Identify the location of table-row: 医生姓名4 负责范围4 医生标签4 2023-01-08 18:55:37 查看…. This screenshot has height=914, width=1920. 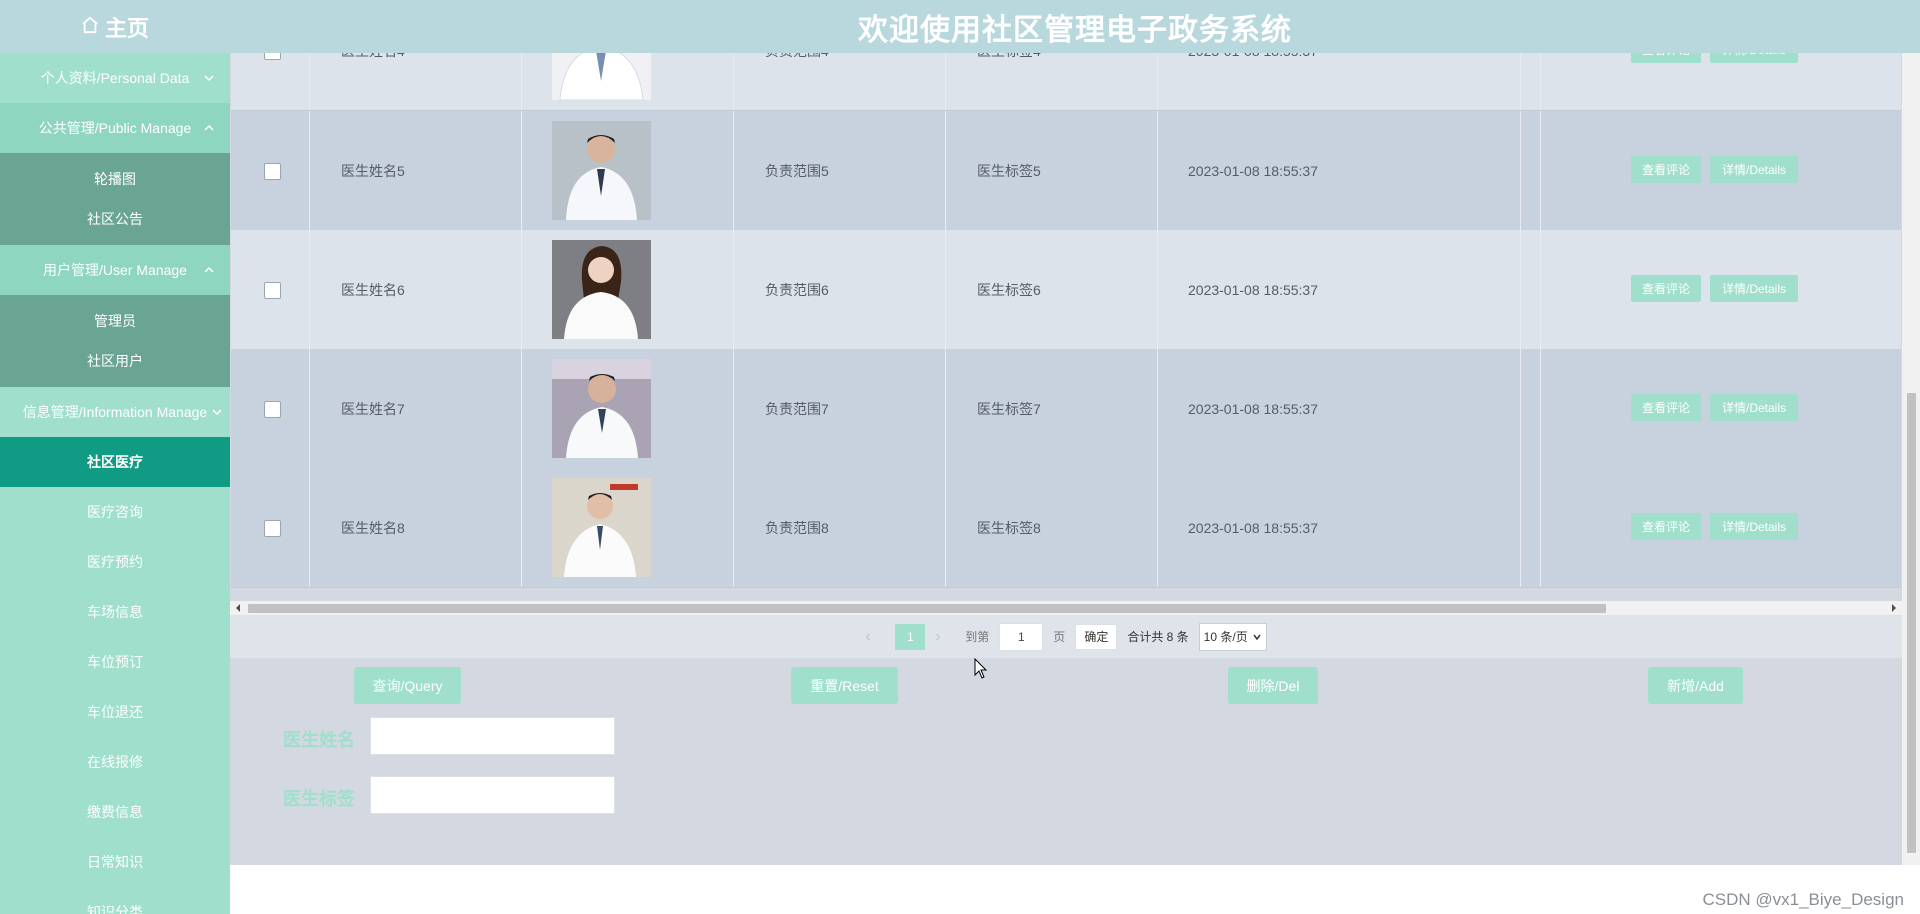
(1066, 82).